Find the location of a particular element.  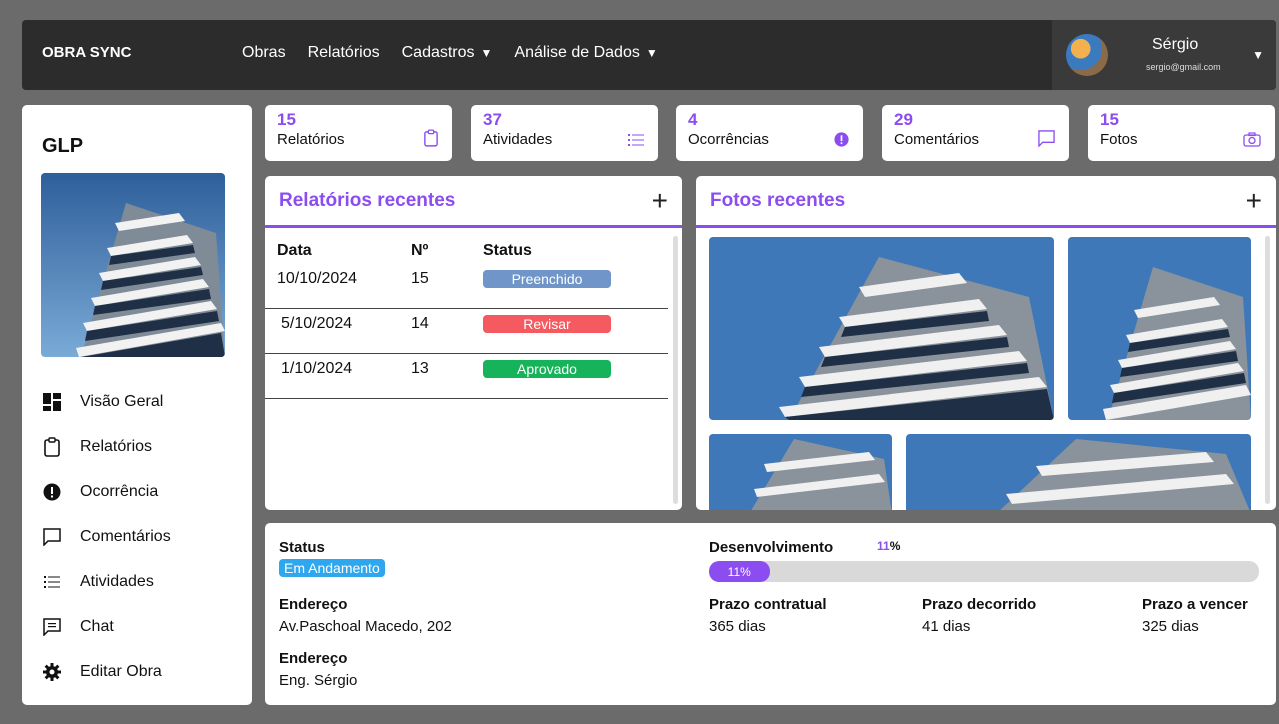

report-date: 1/10/2024 is located at coordinates (317, 368).